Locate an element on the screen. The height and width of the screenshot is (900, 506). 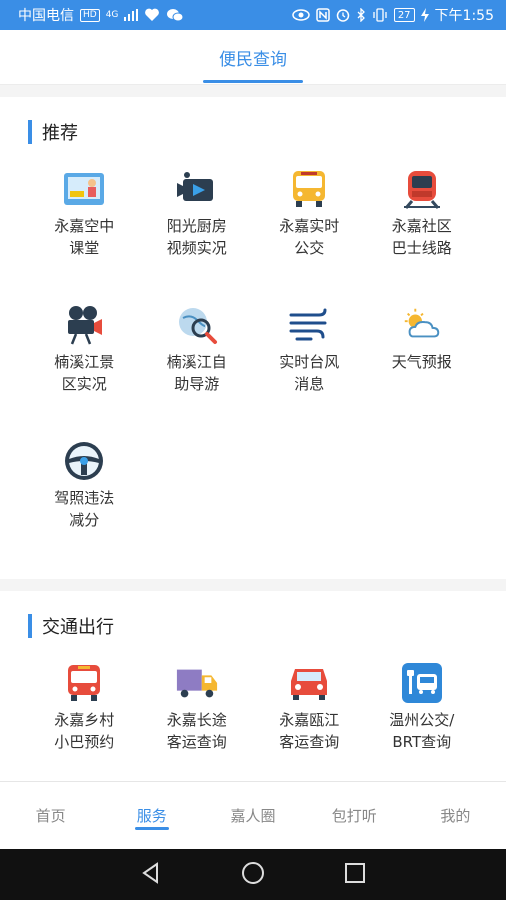
nav-home: 首页 is located at coordinates (50, 815).